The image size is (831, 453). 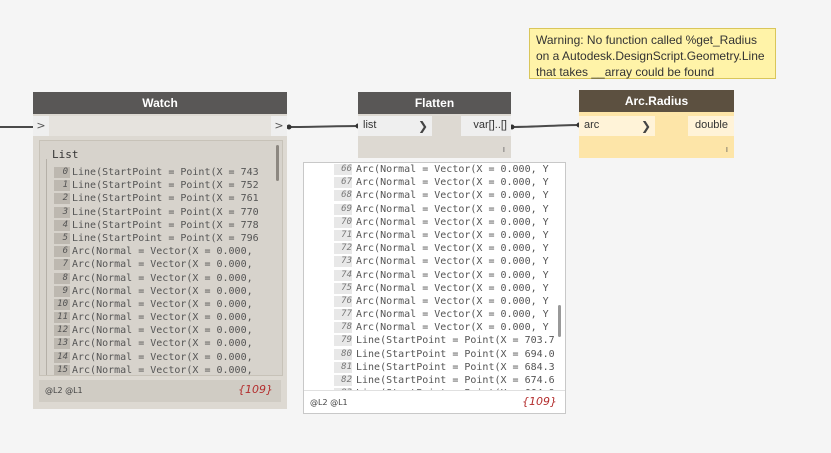 I want to click on flatten-output-label: var[]..[], so click(x=490, y=125).